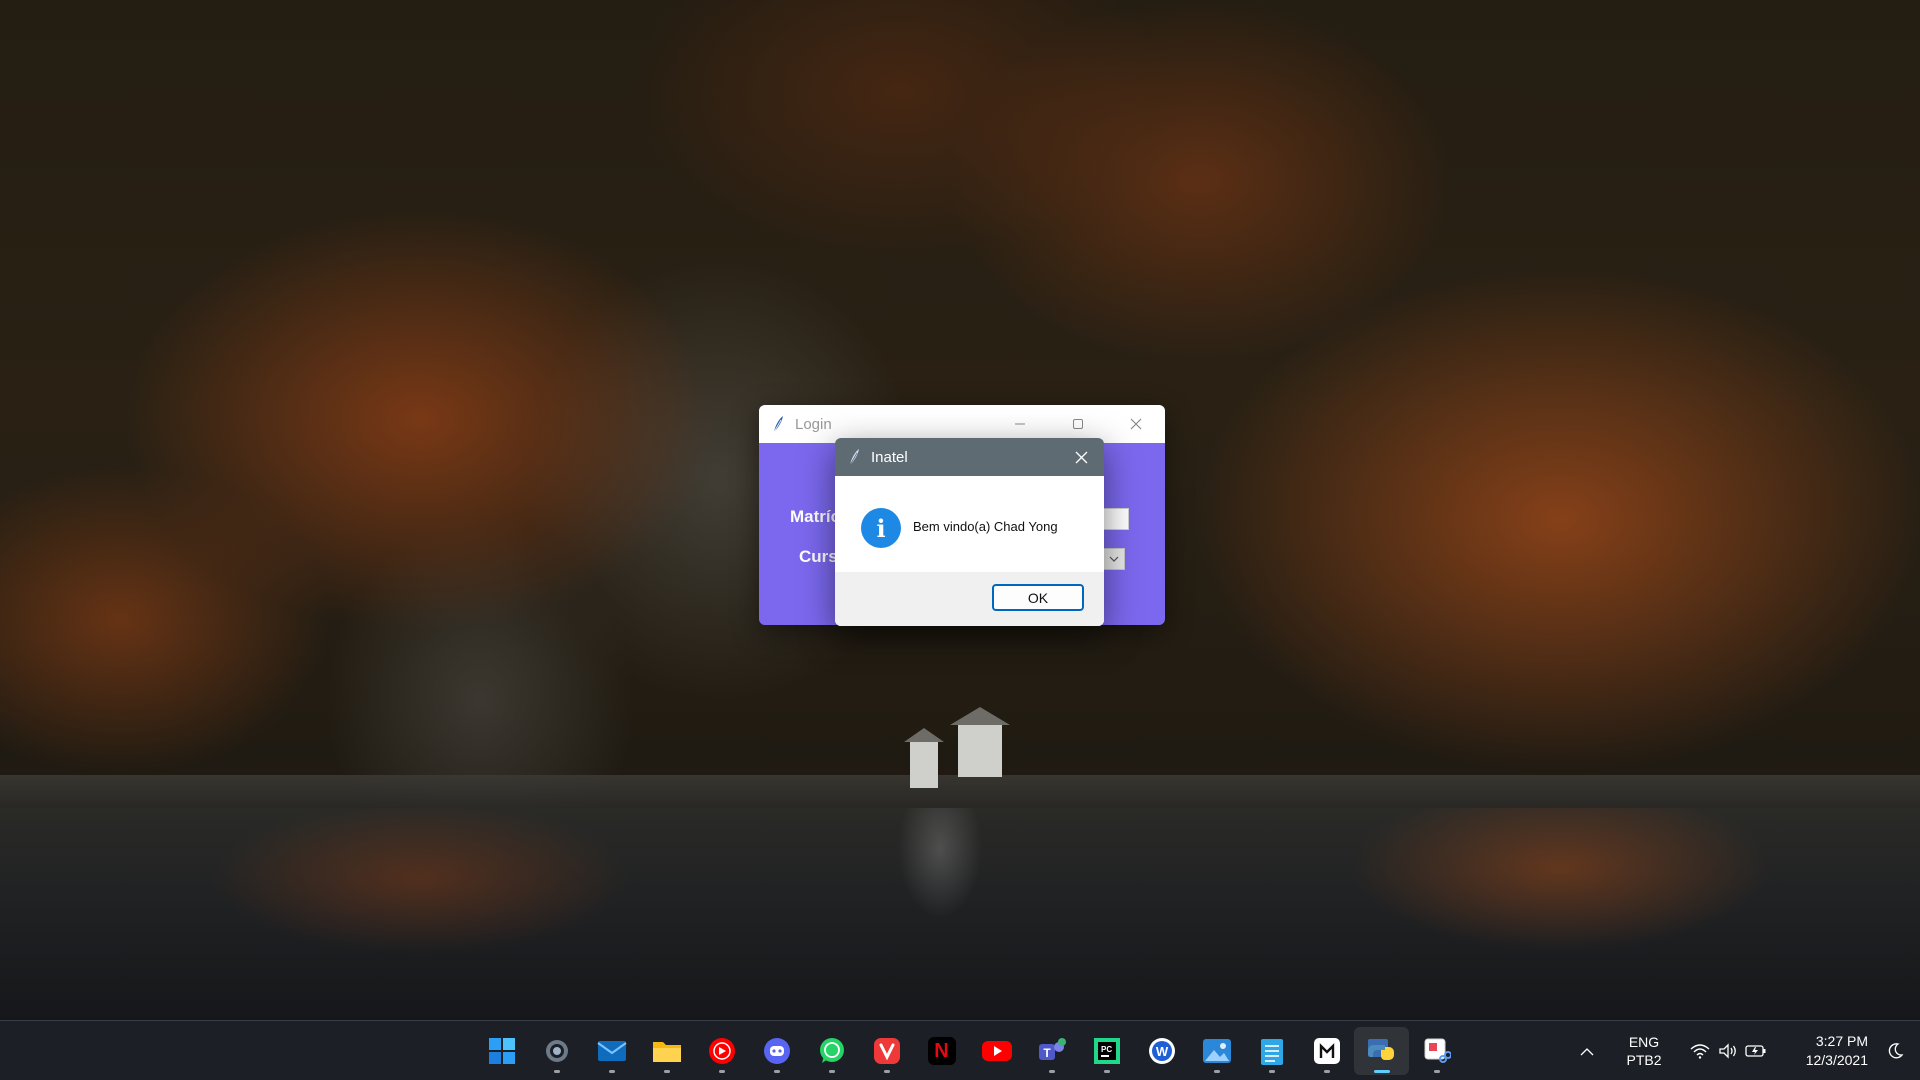 This screenshot has width=1920, height=1080. I want to click on teams-icon: T, so click(1052, 1049).